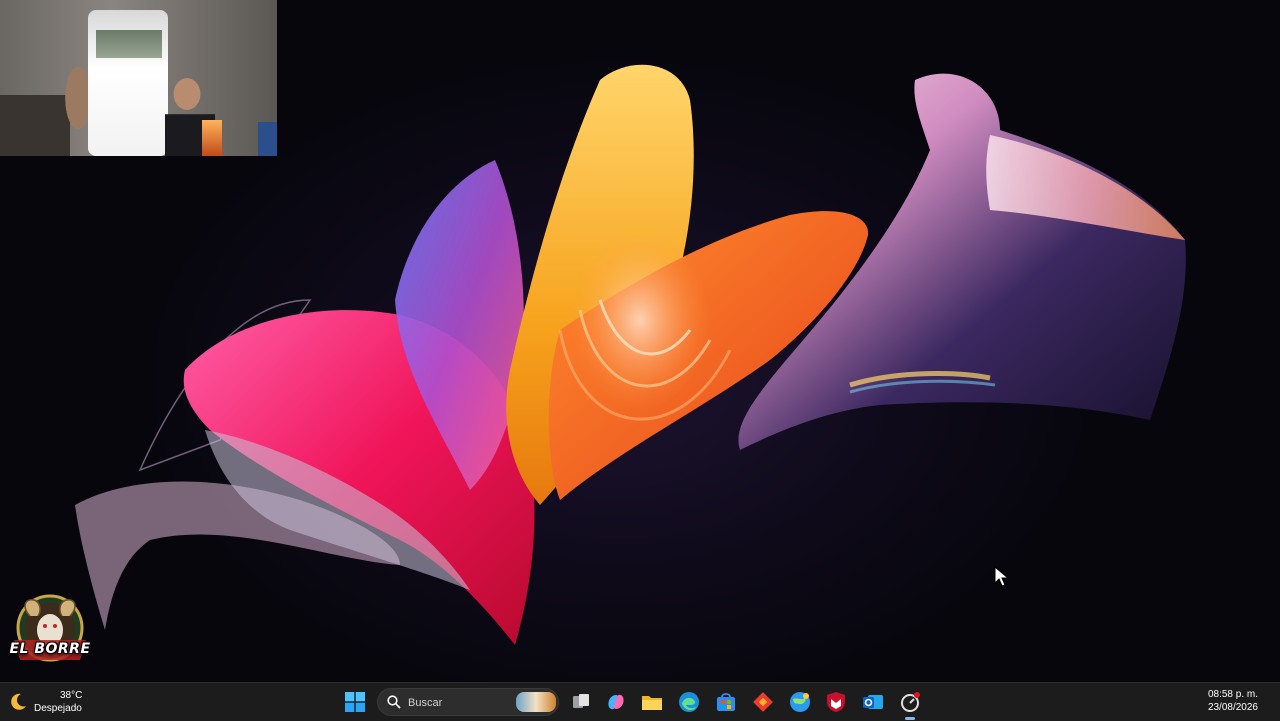 The image size is (1280, 721). I want to click on folder-icon, so click(652, 703).